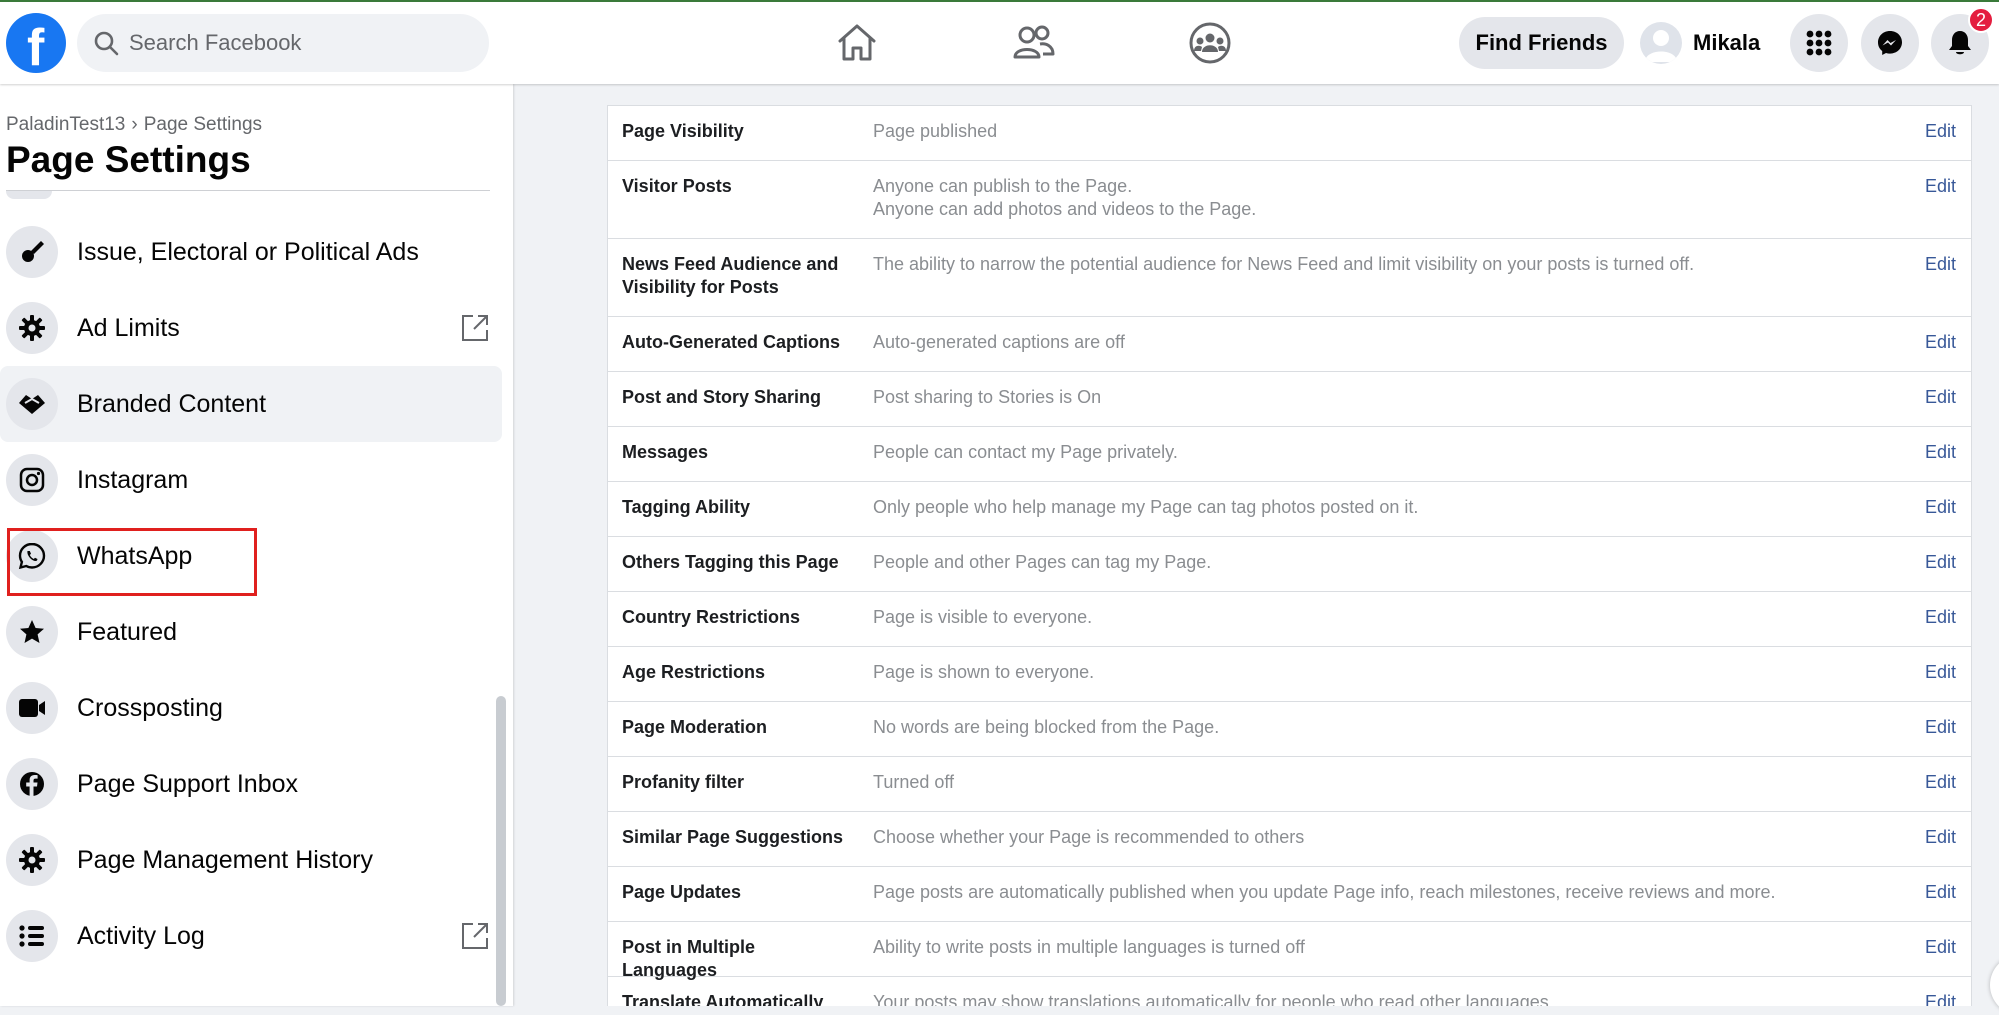 The image size is (1999, 1015). What do you see at coordinates (187, 783) in the screenshot?
I see `sidebar-item-label: Page Support Inbox` at bounding box center [187, 783].